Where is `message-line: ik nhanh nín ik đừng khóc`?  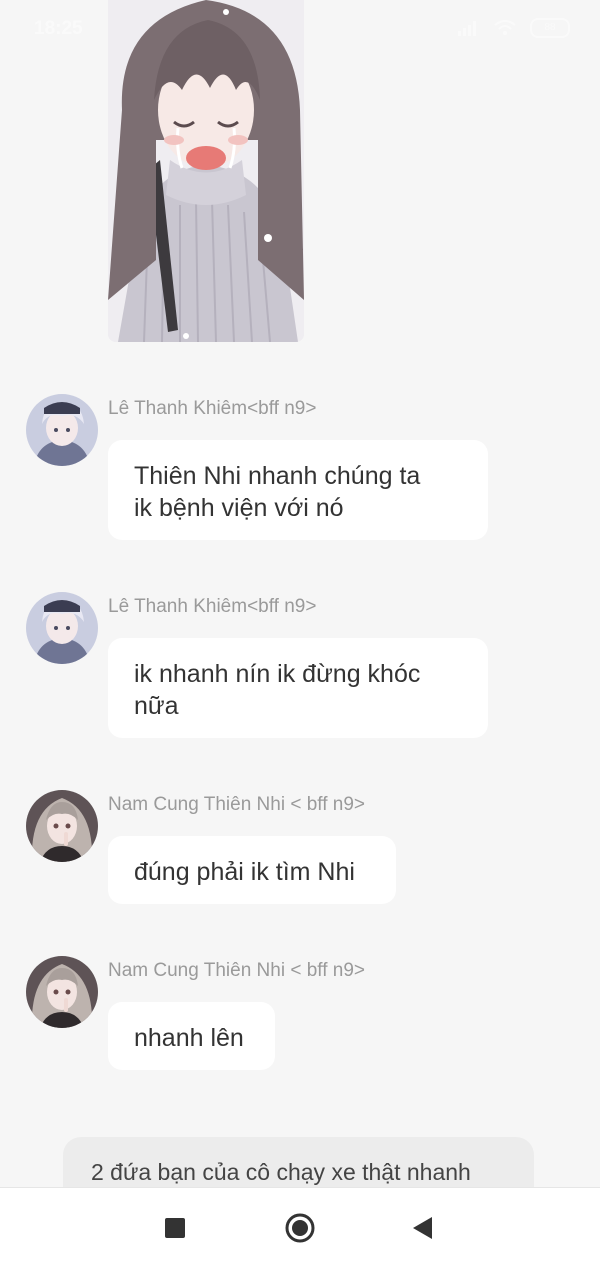 message-line: ik nhanh nín ik đừng khóc is located at coordinates (277, 674).